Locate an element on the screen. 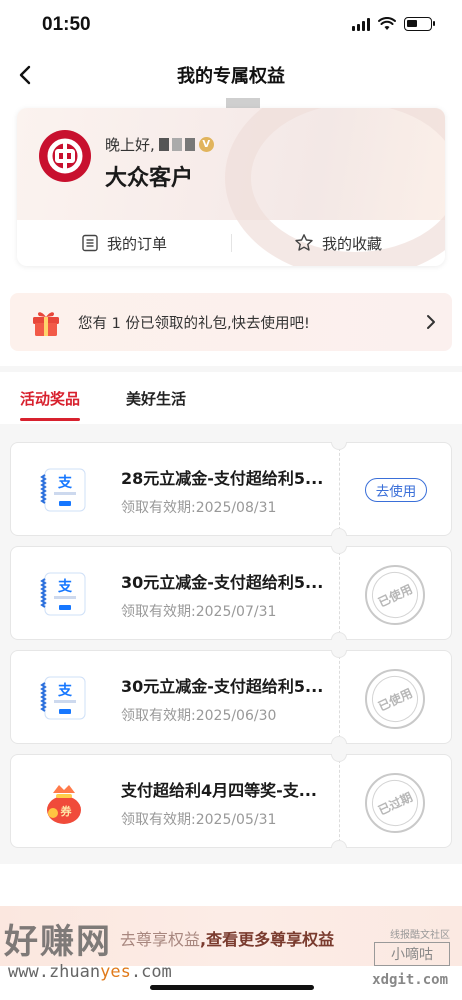  gift-banner: 您有 1 份已领取的礼包,快去使用吧! is located at coordinates (231, 322).